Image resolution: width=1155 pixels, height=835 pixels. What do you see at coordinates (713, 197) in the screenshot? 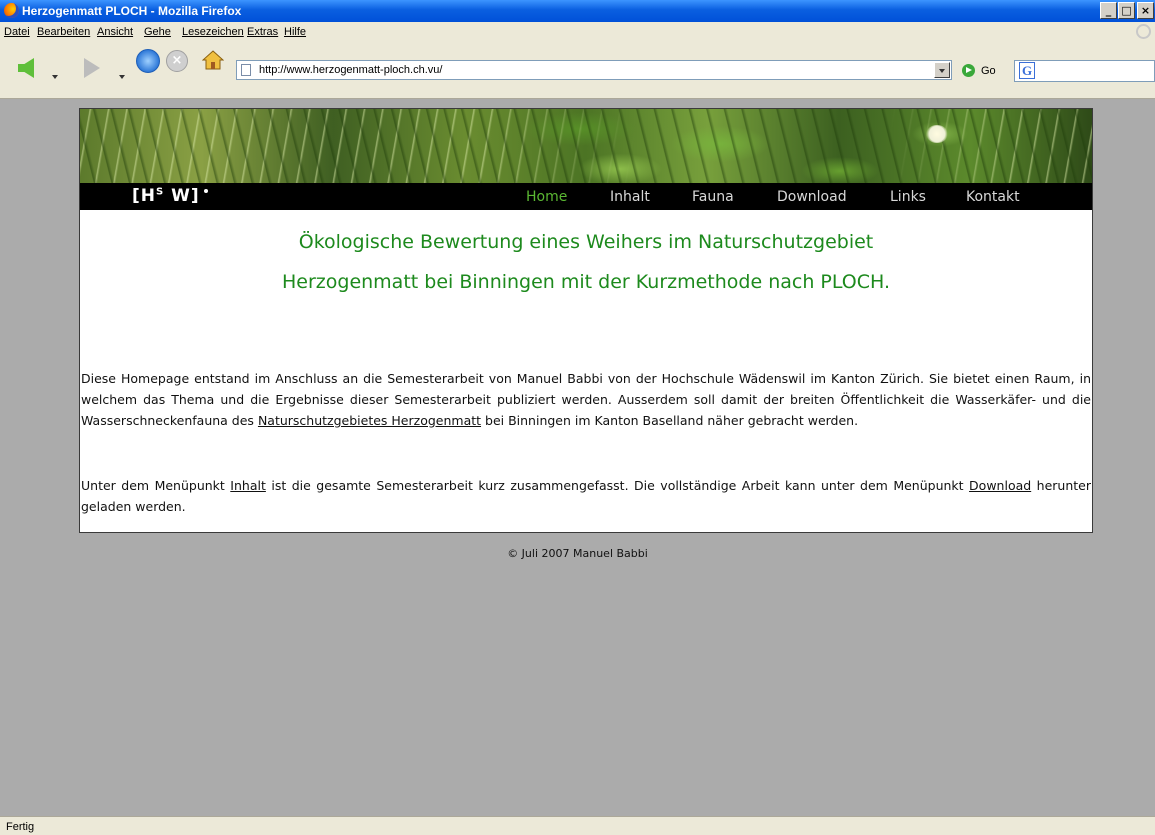
I see `nav-fauna: Fauna` at bounding box center [713, 197].